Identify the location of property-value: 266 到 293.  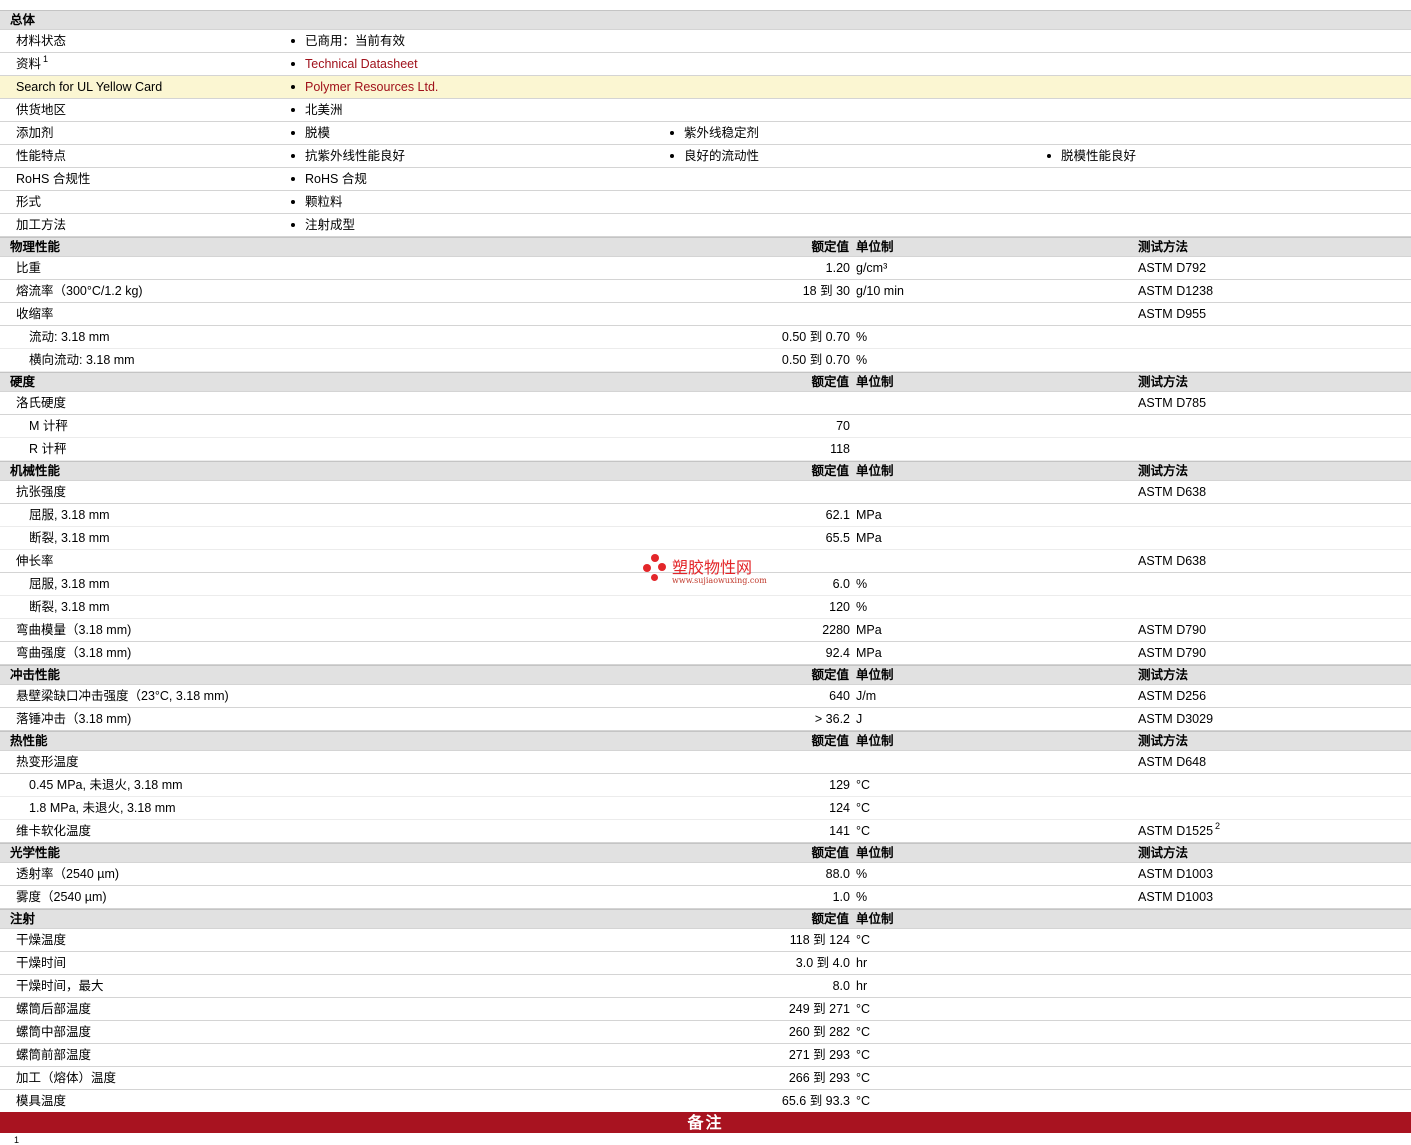
(819, 1078).